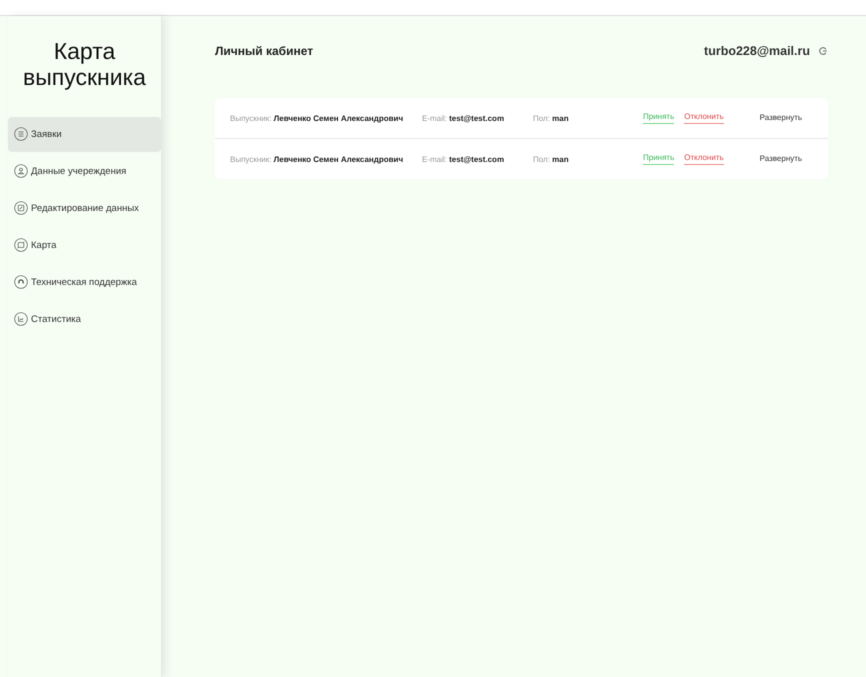 The width and height of the screenshot is (866, 677). I want to click on sidebar-item: Данные учереждения, so click(84, 171).